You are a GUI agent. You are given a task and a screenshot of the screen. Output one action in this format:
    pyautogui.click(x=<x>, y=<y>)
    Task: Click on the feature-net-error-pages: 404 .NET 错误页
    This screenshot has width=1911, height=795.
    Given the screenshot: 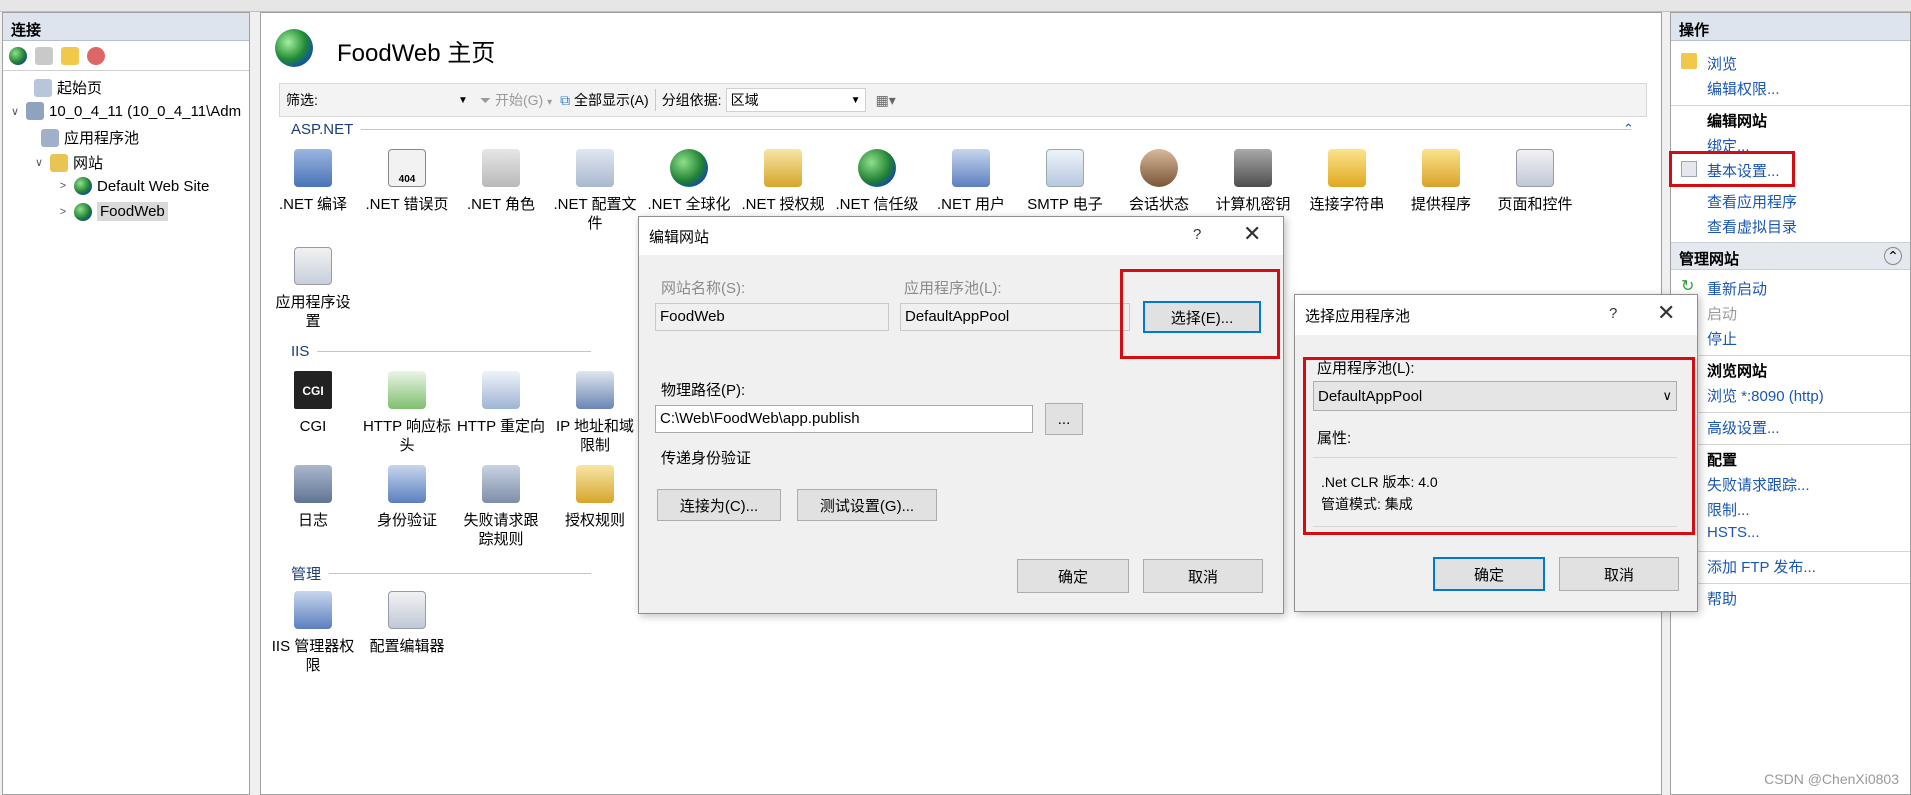 What is the action you would take?
    pyautogui.click(x=407, y=181)
    